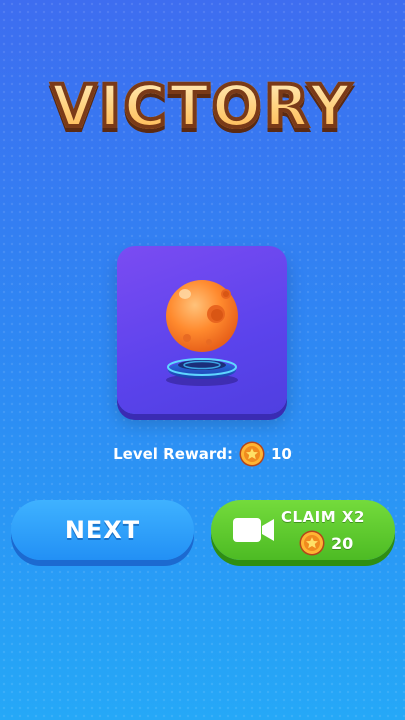 Image resolution: width=405 pixels, height=720 pixels. What do you see at coordinates (173, 454) in the screenshot?
I see `level-reward-label: Level Reward:` at bounding box center [173, 454].